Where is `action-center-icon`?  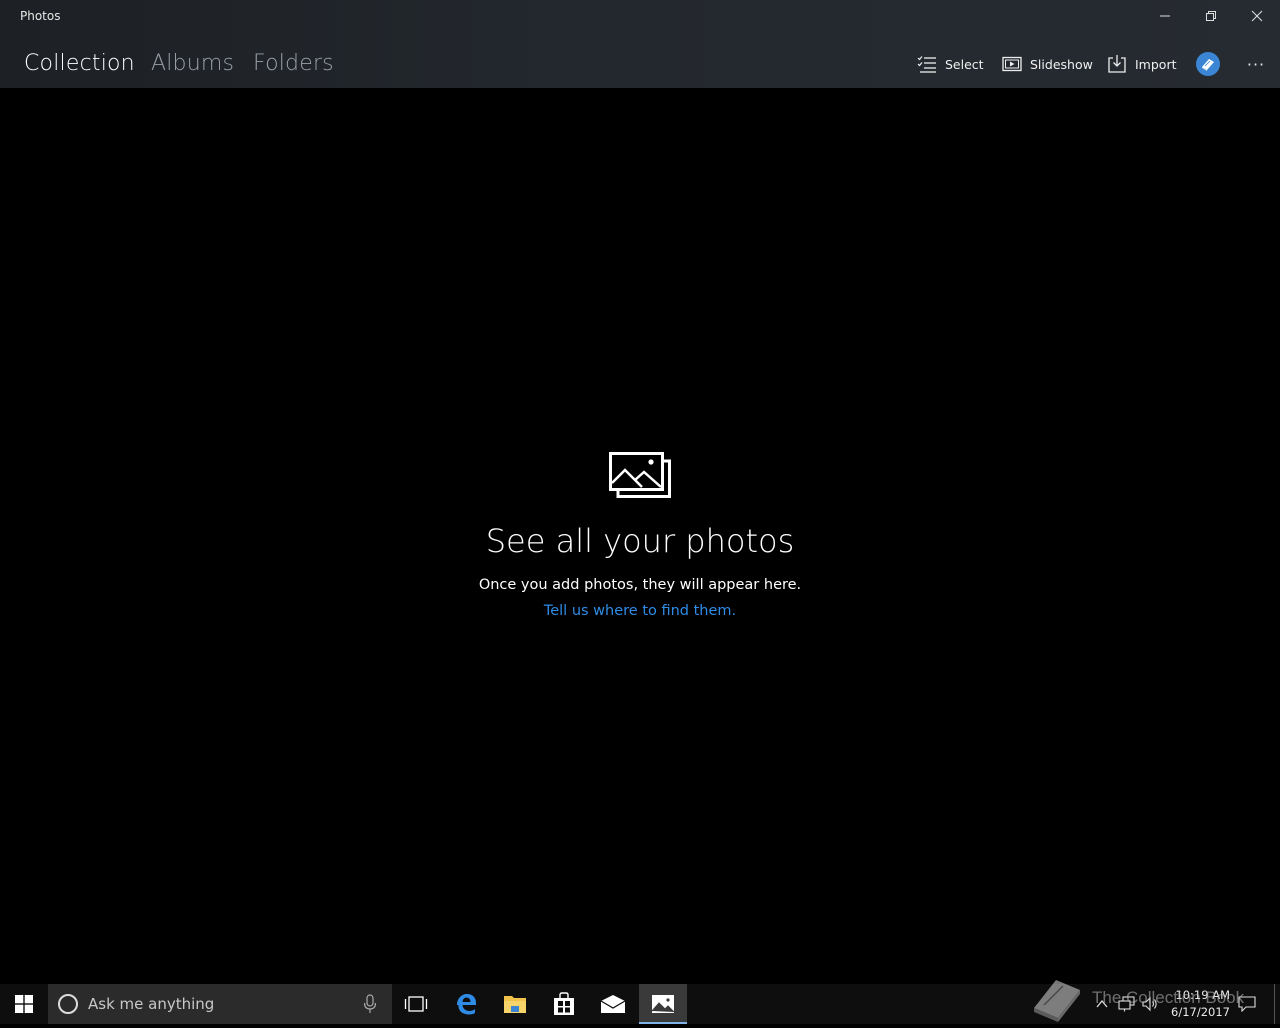 action-center-icon is located at coordinates (1247, 1004).